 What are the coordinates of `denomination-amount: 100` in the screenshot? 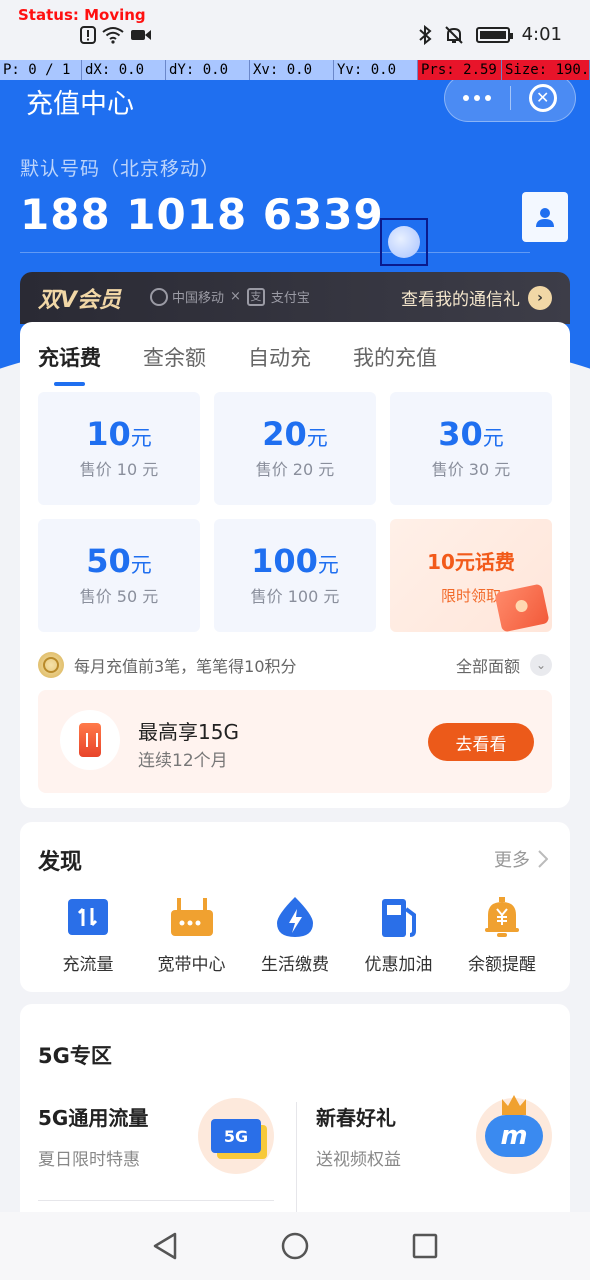 It's located at (284, 560).